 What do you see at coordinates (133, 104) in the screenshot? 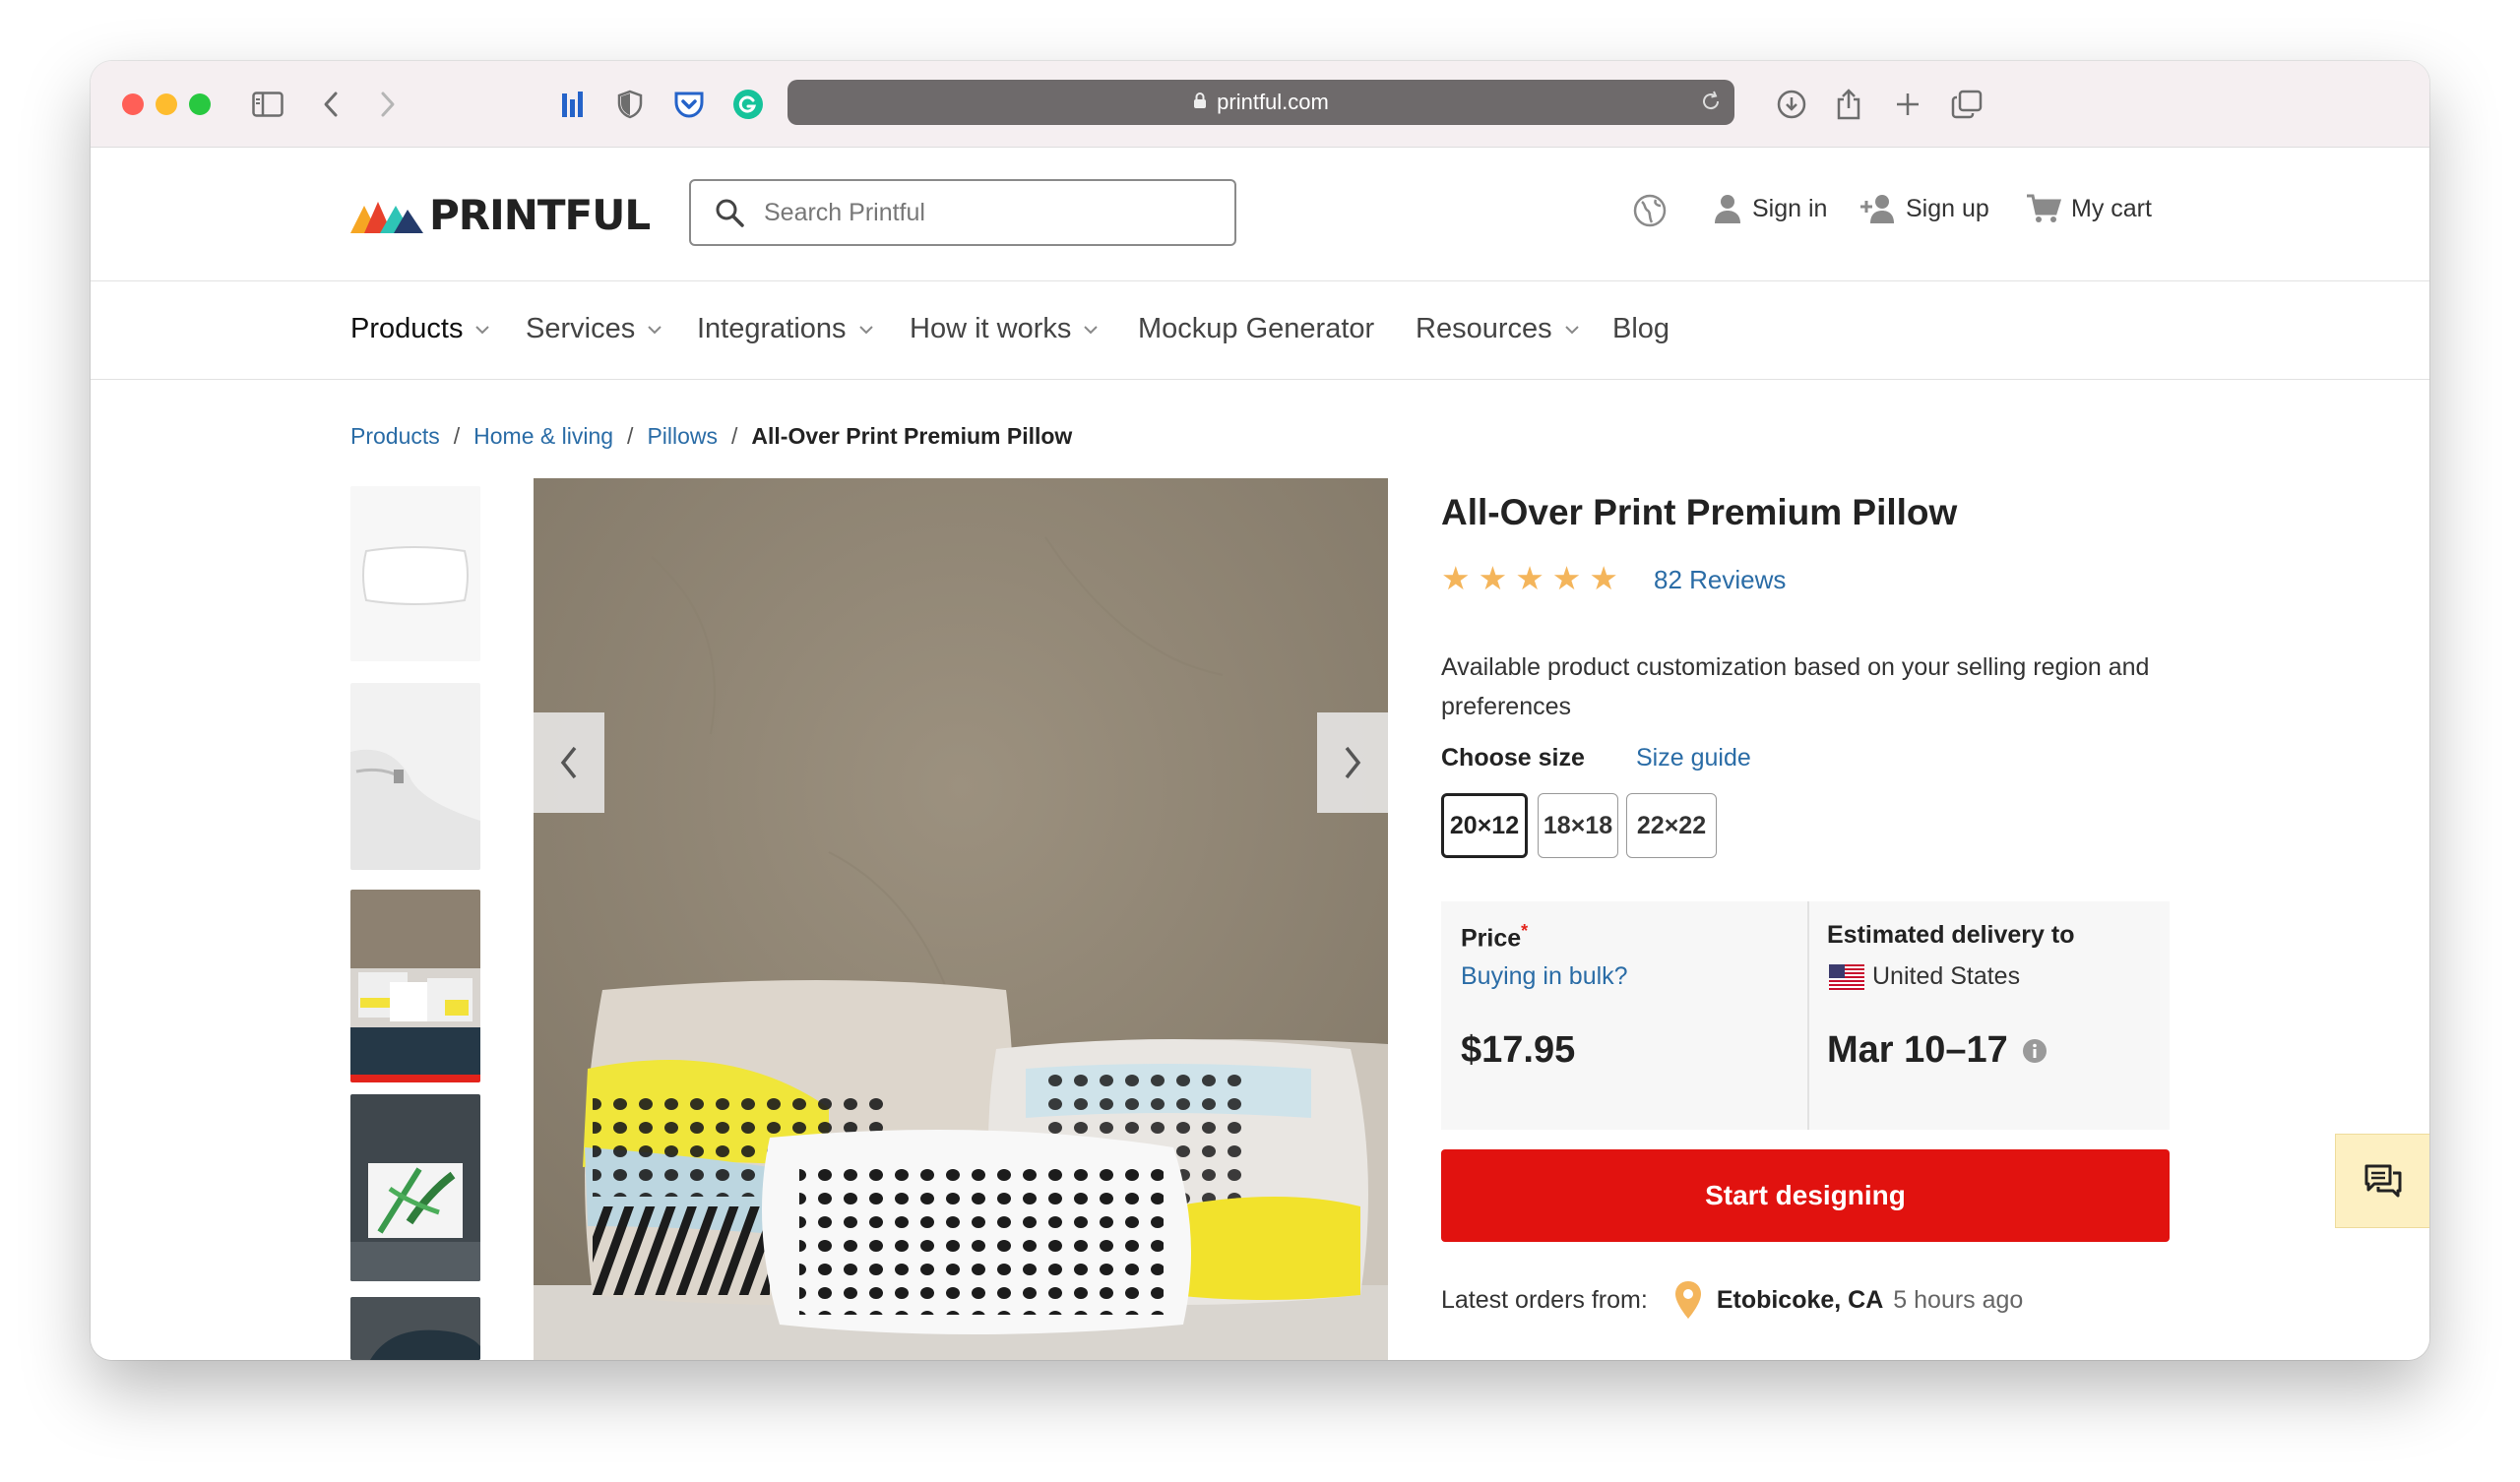
I see `close-window-button` at bounding box center [133, 104].